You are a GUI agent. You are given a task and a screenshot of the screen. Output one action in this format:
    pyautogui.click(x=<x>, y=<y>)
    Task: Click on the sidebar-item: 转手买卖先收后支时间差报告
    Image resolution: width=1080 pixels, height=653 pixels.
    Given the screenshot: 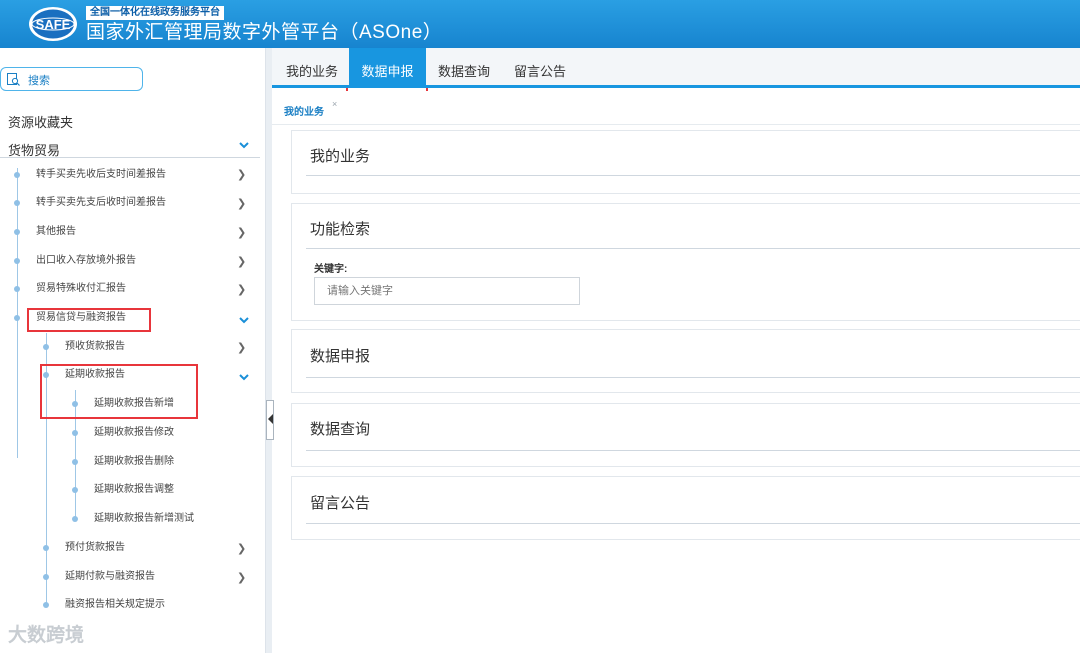 What is the action you would take?
    pyautogui.click(x=101, y=175)
    